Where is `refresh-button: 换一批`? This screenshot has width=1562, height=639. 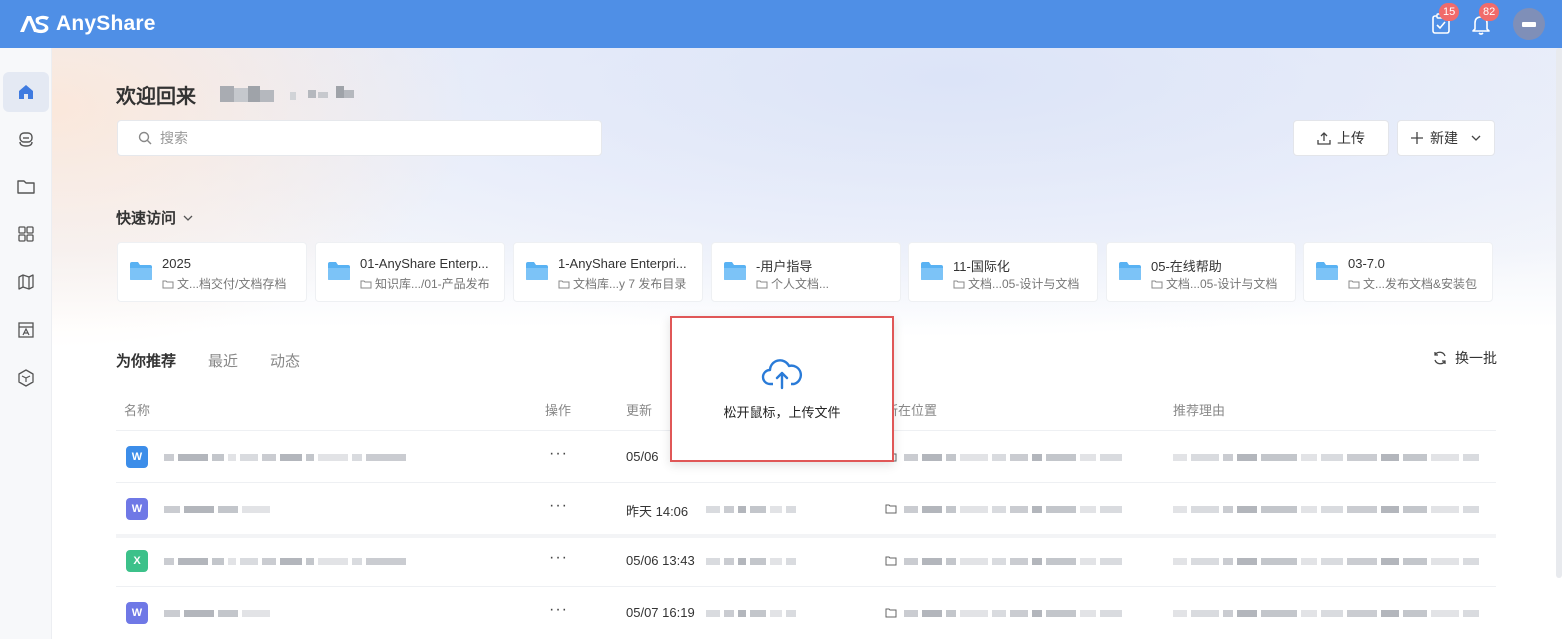
refresh-button: 换一批 is located at coordinates (1464, 358).